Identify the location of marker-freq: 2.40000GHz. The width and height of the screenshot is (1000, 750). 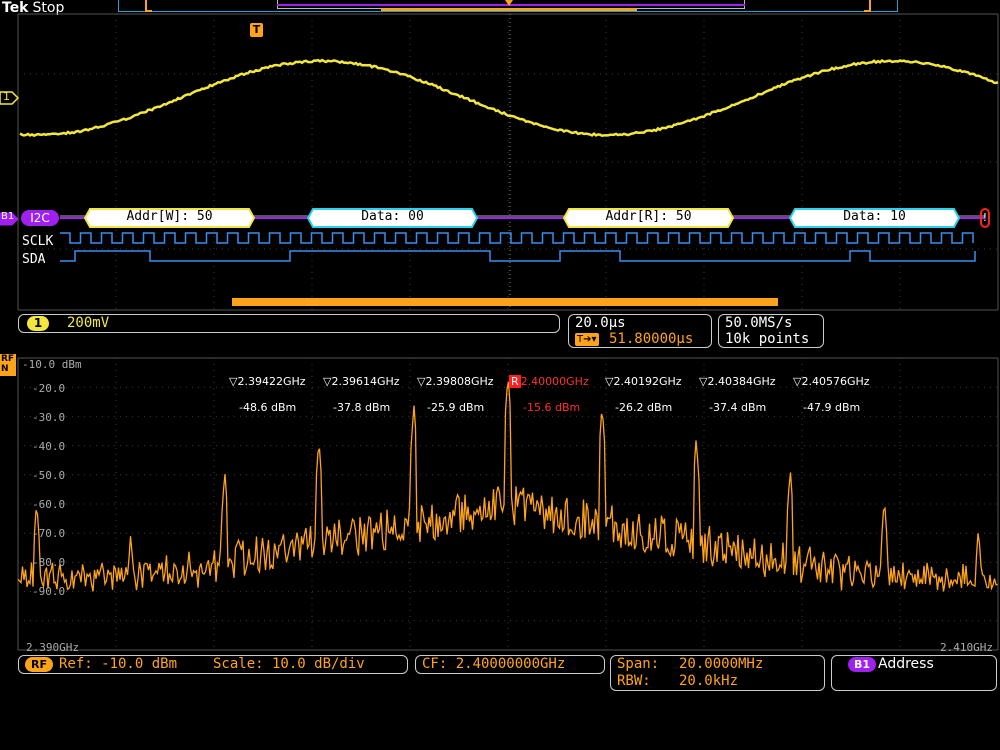
(555, 381).